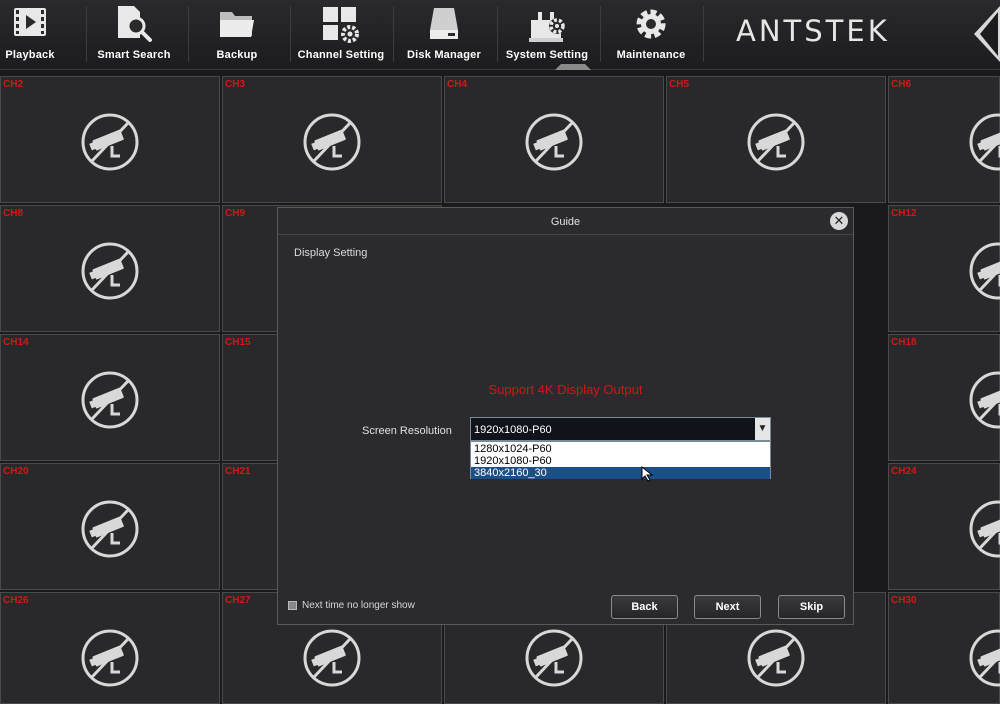  What do you see at coordinates (651, 55) in the screenshot?
I see `toolbar-maintenance-label: Maintenance` at bounding box center [651, 55].